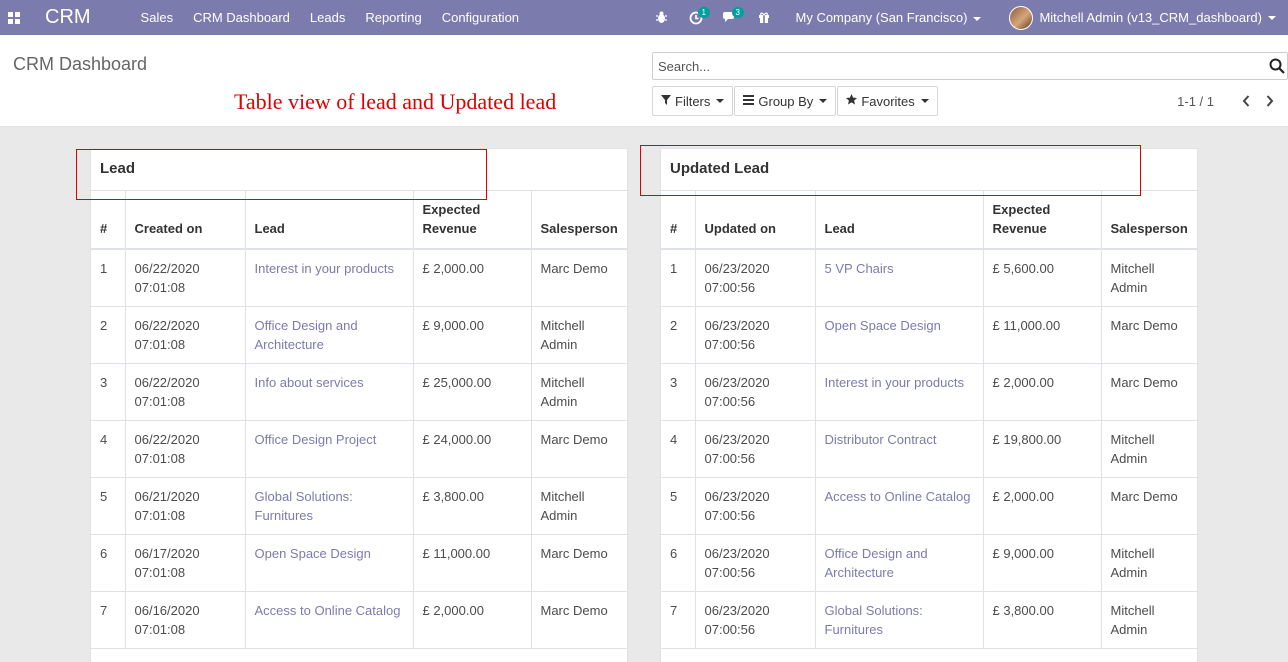  Describe the element at coordinates (241, 17) in the screenshot. I see `menu-crm-dashboard: CRM Dashboard` at that location.